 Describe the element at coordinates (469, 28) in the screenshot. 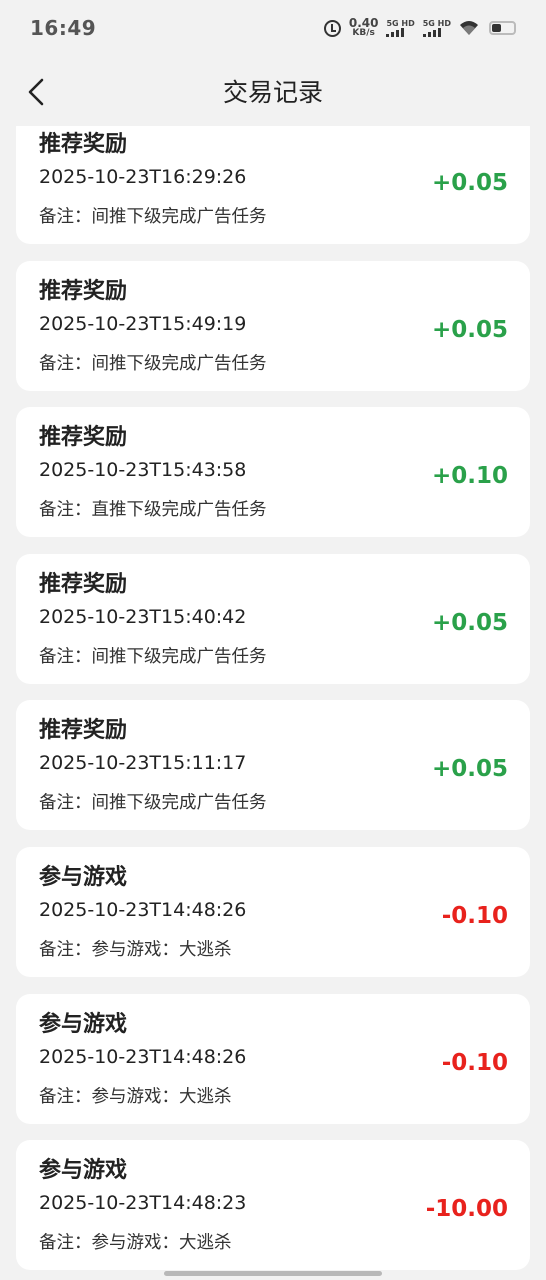

I see `wifi-icon` at that location.